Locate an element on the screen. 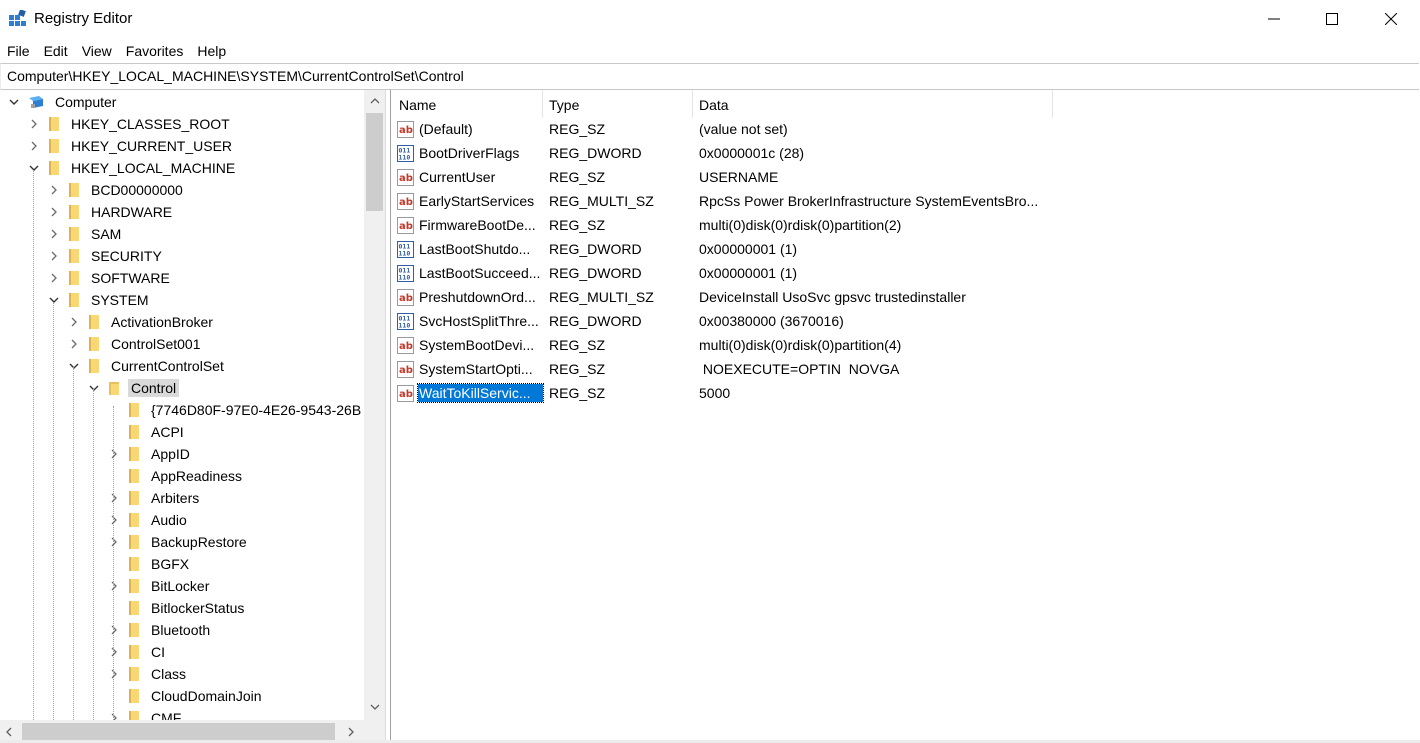  tree-node: Computer is located at coordinates (63, 102).